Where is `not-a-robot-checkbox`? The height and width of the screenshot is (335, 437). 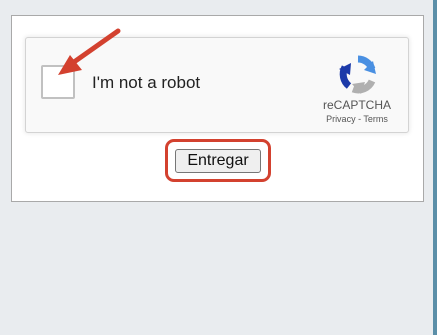 not-a-robot-checkbox is located at coordinates (58, 82).